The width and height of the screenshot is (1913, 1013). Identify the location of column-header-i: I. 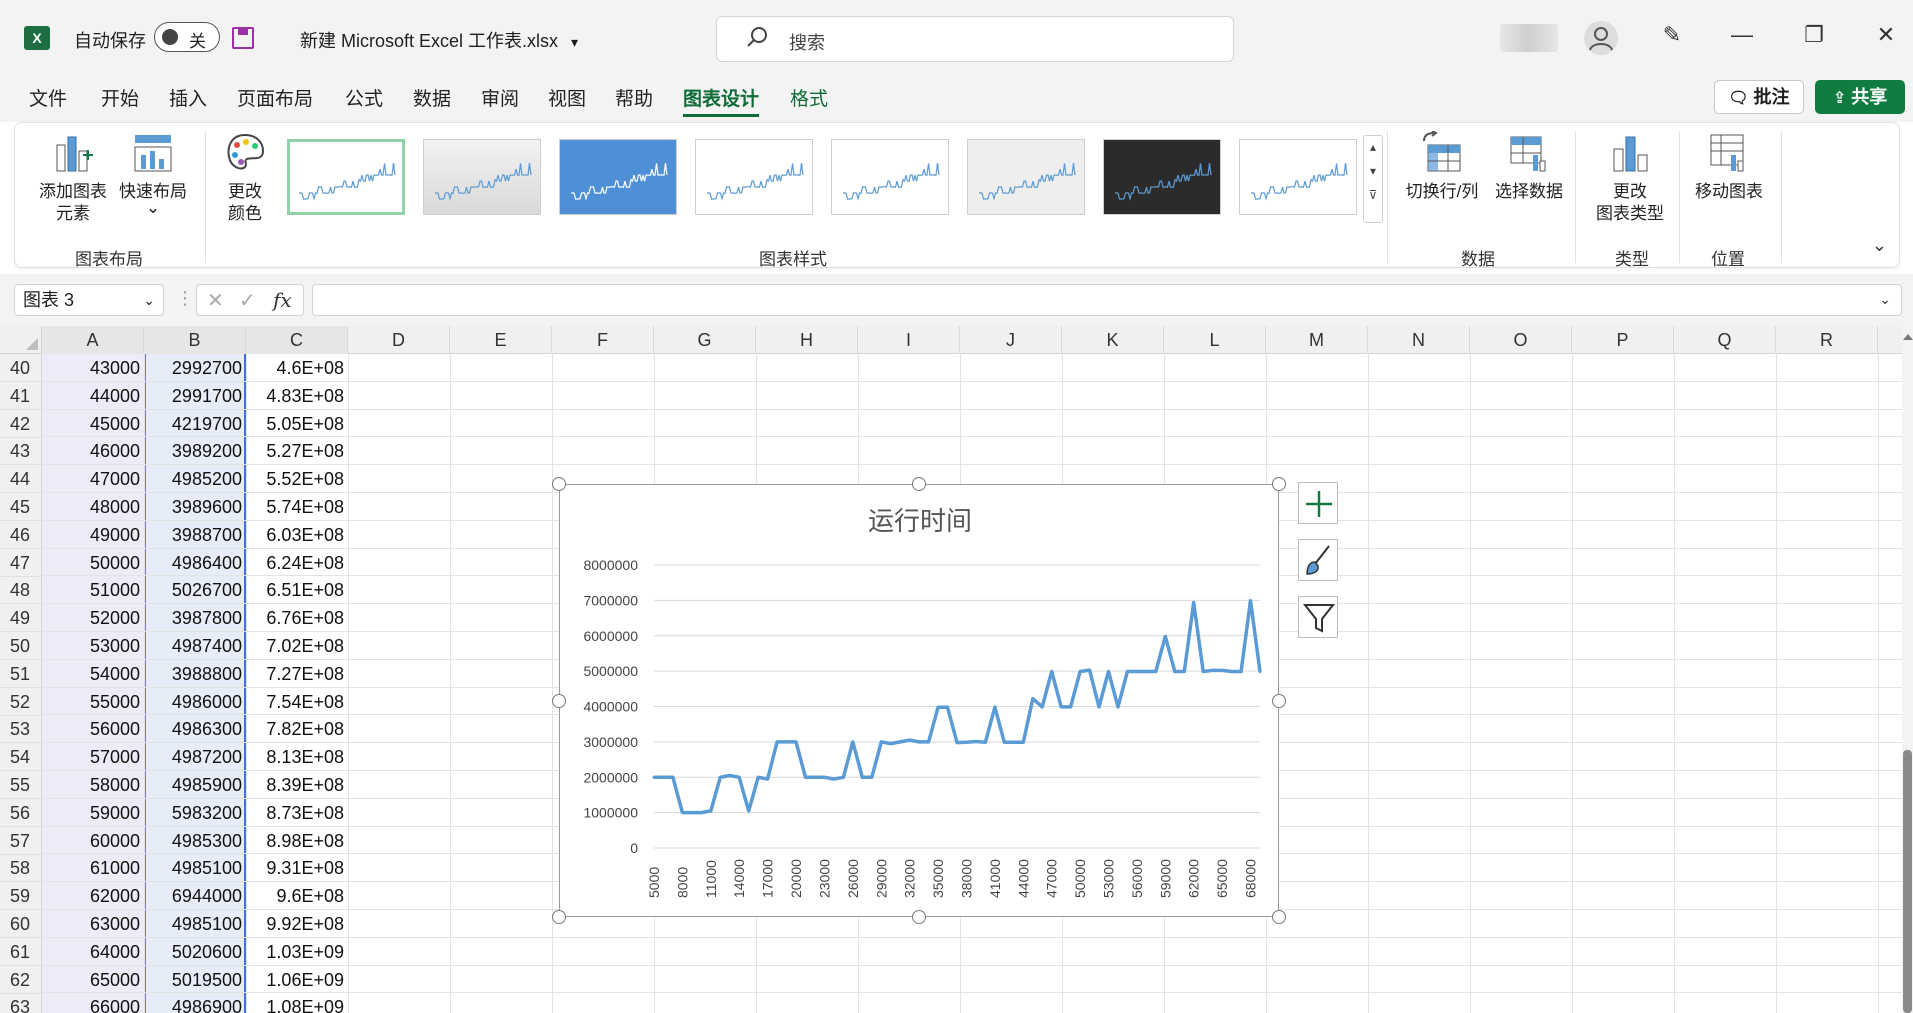
(909, 340).